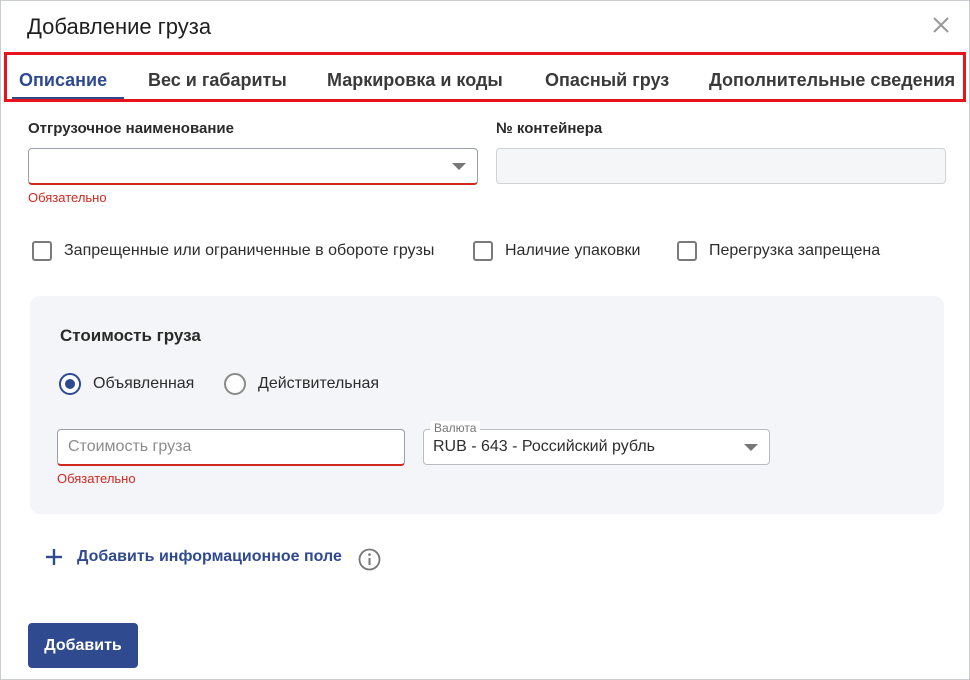  I want to click on radio-label: Объявленная, so click(144, 383).